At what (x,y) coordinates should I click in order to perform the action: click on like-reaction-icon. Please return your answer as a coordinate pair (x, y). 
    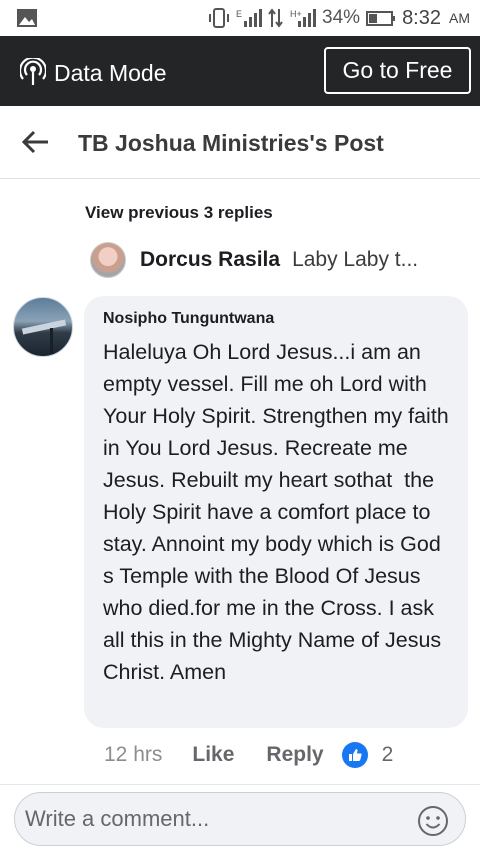
    Looking at the image, I should click on (354, 755).